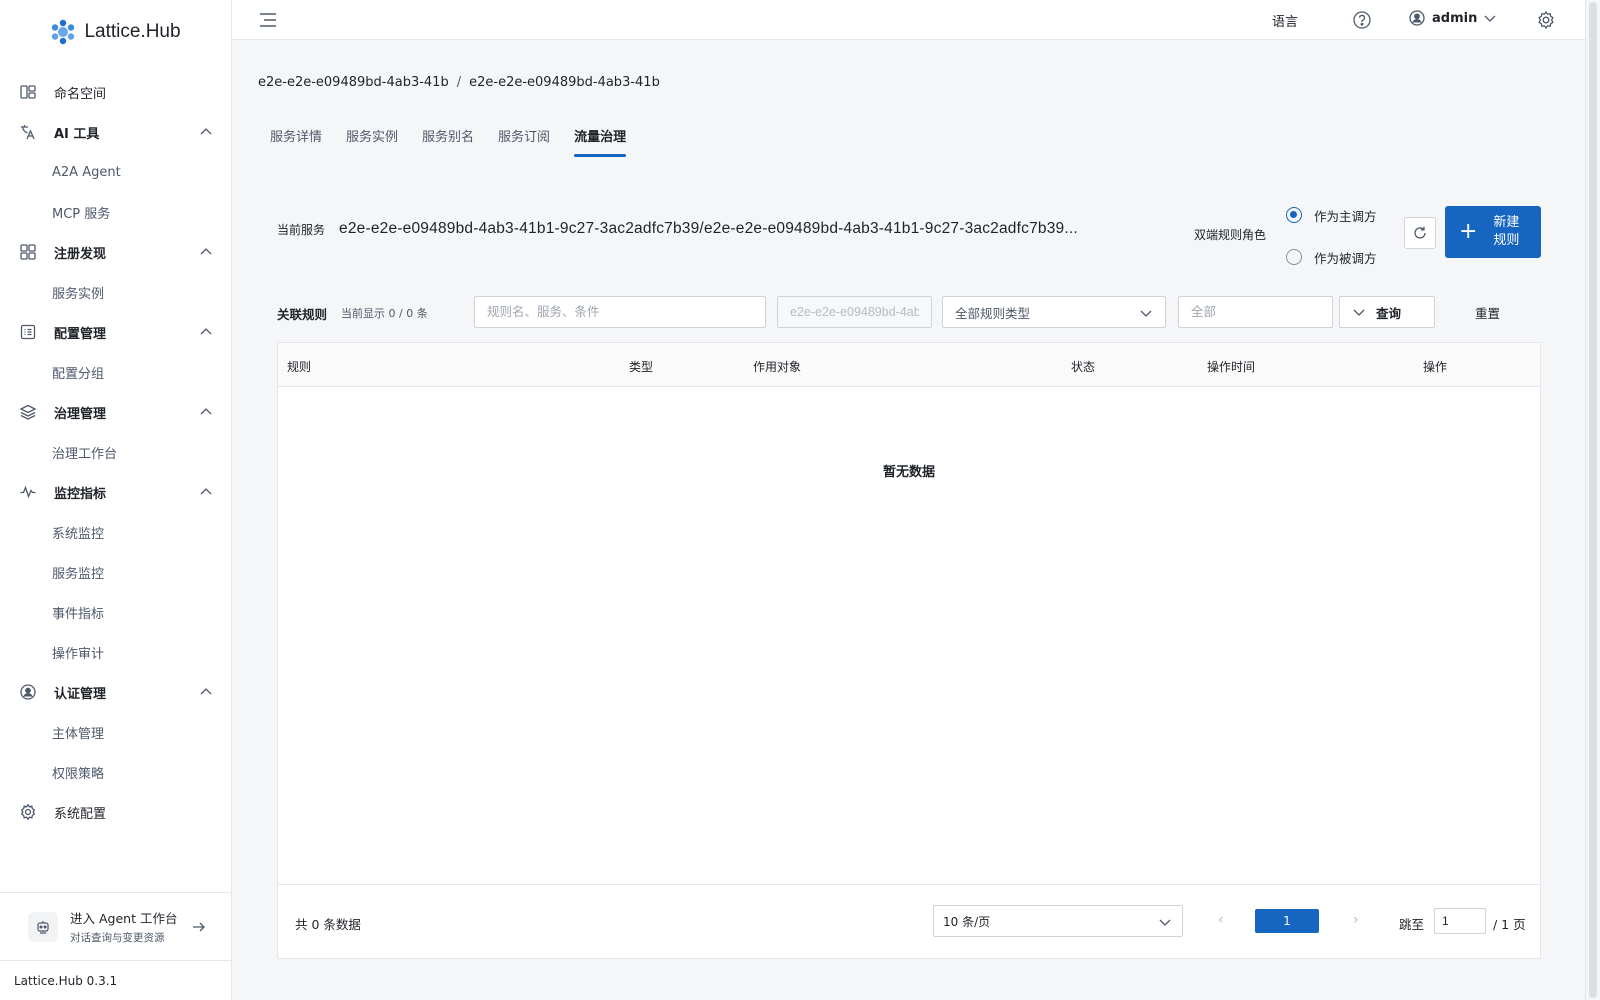 This screenshot has width=1600, height=1000. Describe the element at coordinates (1294, 215) in the screenshot. I see `radio-dot` at that location.